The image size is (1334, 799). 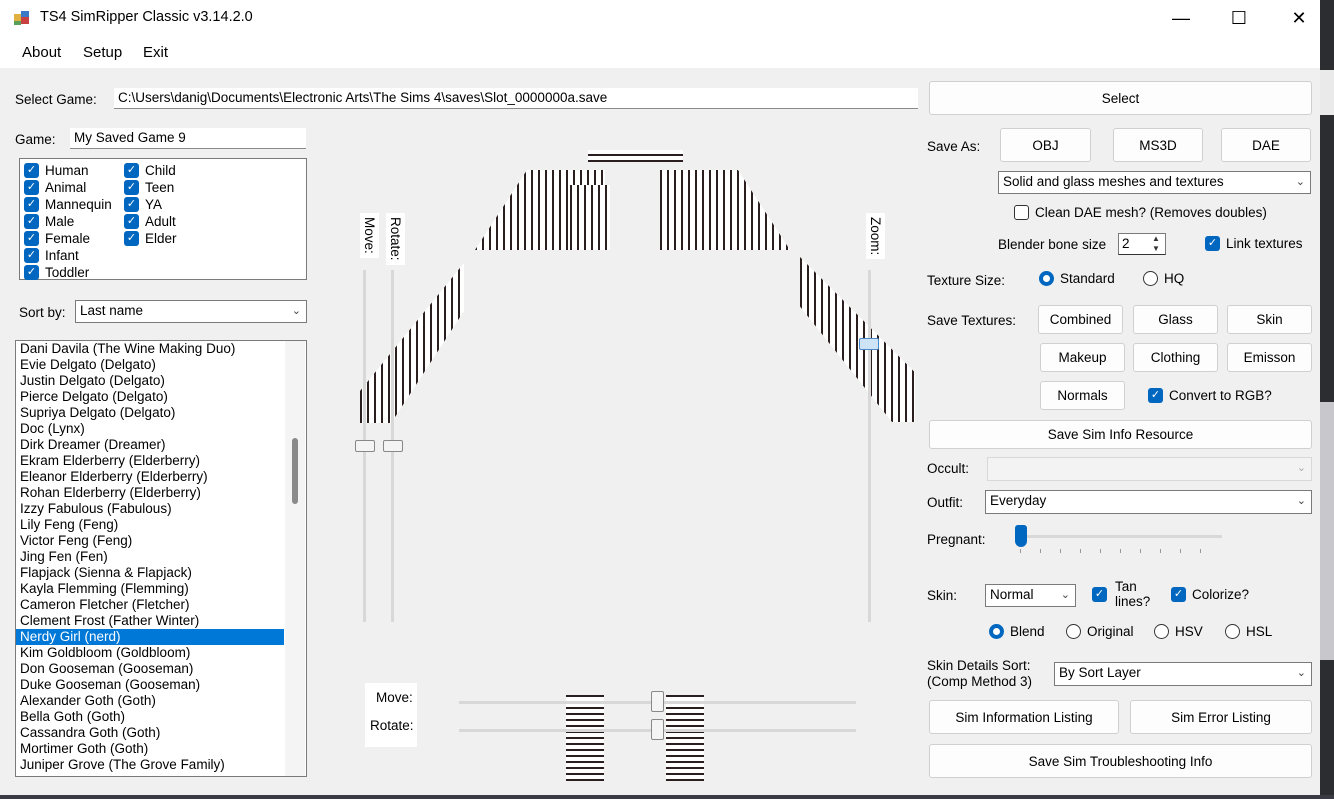 I want to click on list-item: Juniper Grove (The Grove Family), so click(x=161, y=765).